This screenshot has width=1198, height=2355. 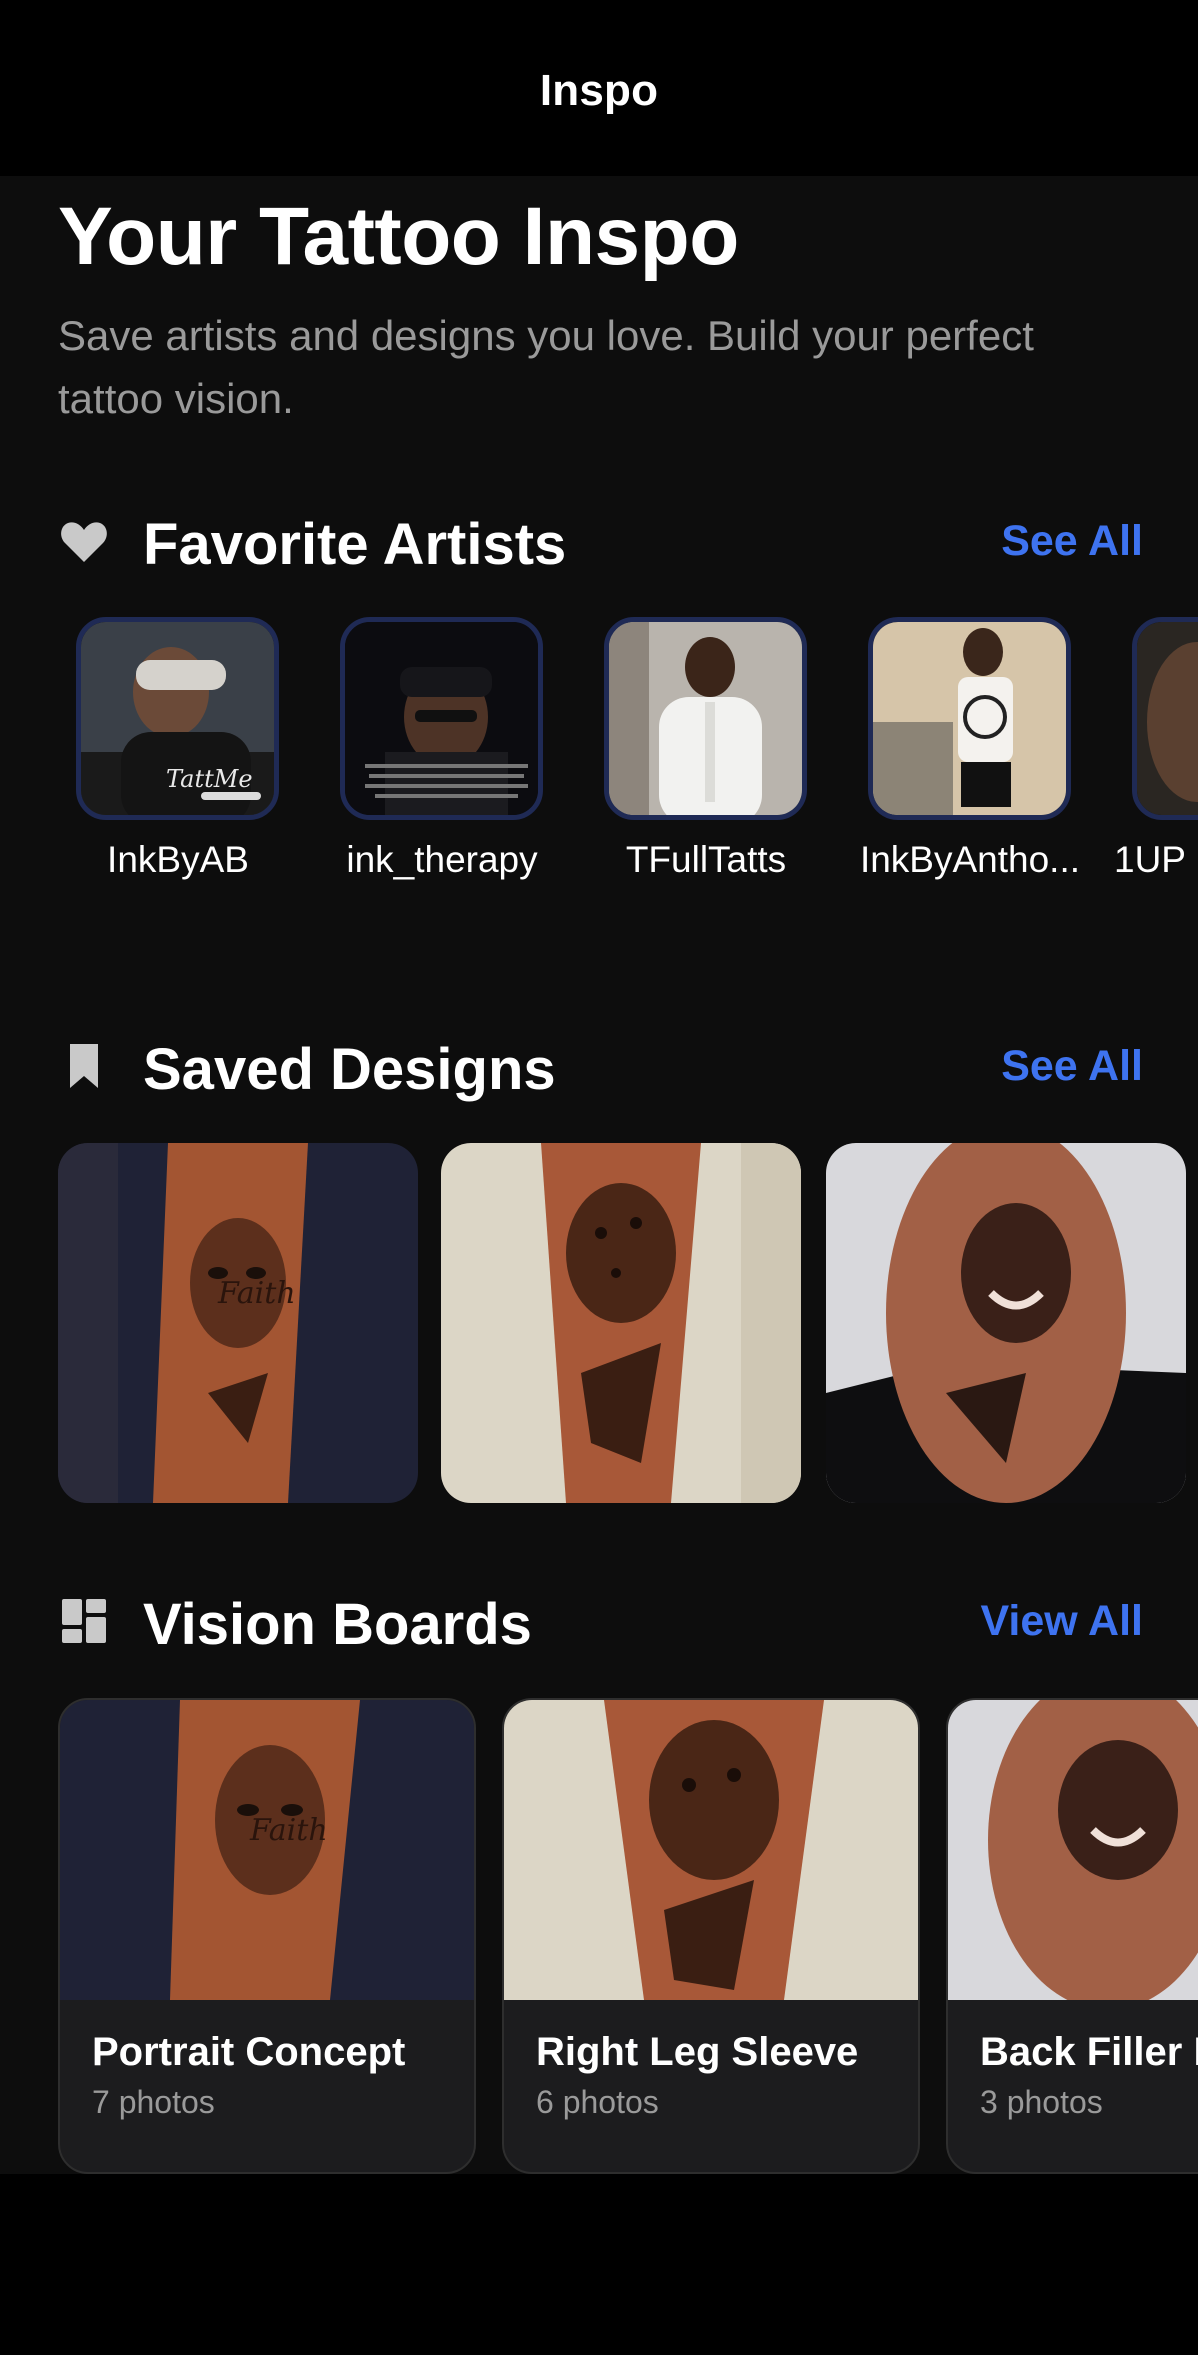 What do you see at coordinates (1072, 1066) in the screenshot?
I see `saved-designs-see-all-link: See All` at bounding box center [1072, 1066].